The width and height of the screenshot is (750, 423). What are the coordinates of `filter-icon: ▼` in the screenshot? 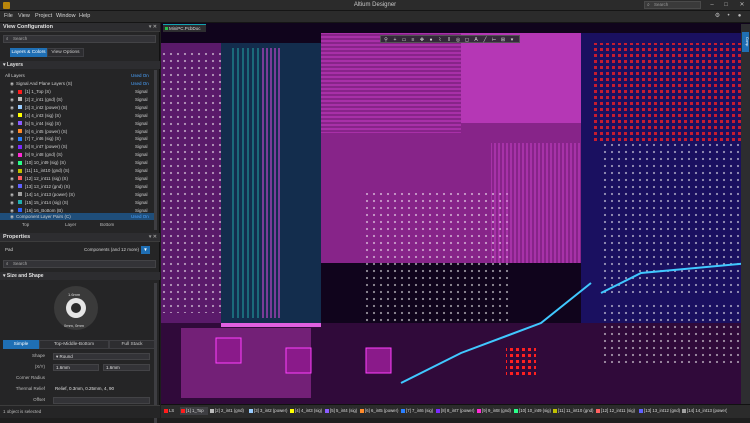 It's located at (145, 250).